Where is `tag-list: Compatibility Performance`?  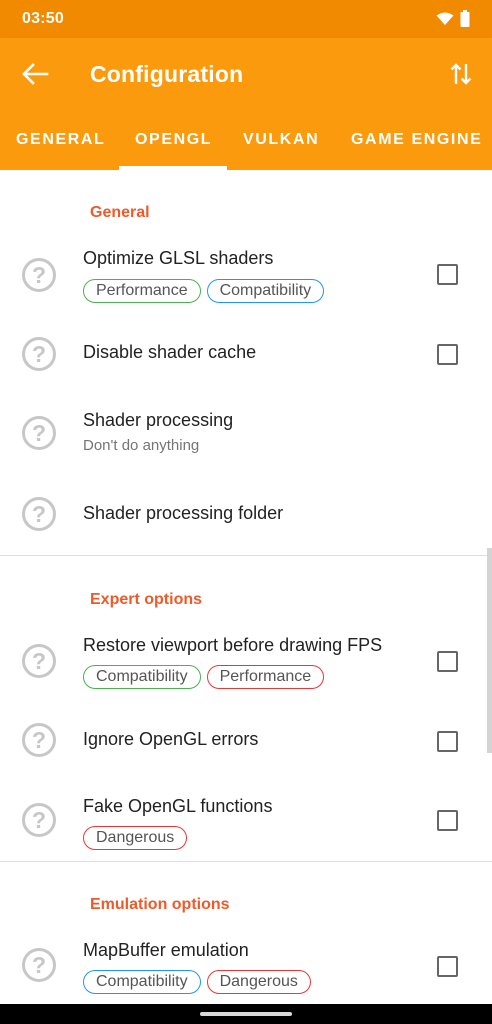 tag-list: Compatibility Performance is located at coordinates (204, 677).